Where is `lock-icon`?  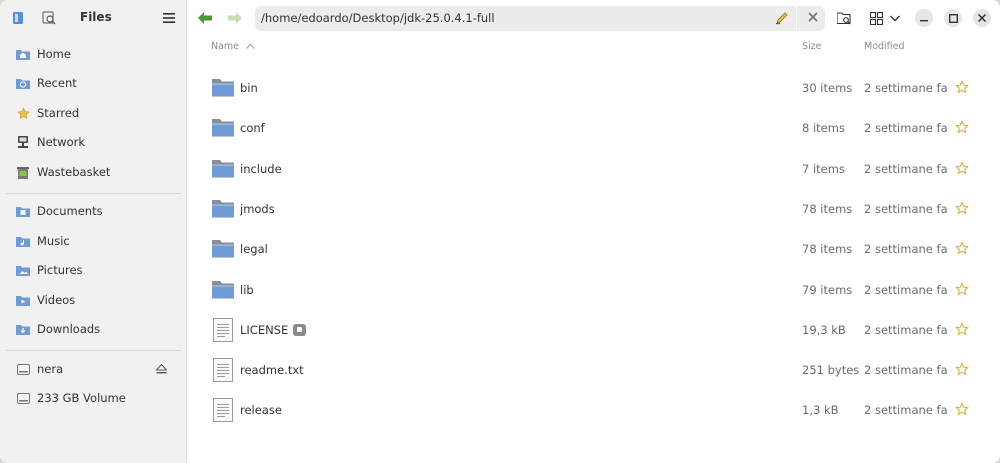 lock-icon is located at coordinates (300, 329).